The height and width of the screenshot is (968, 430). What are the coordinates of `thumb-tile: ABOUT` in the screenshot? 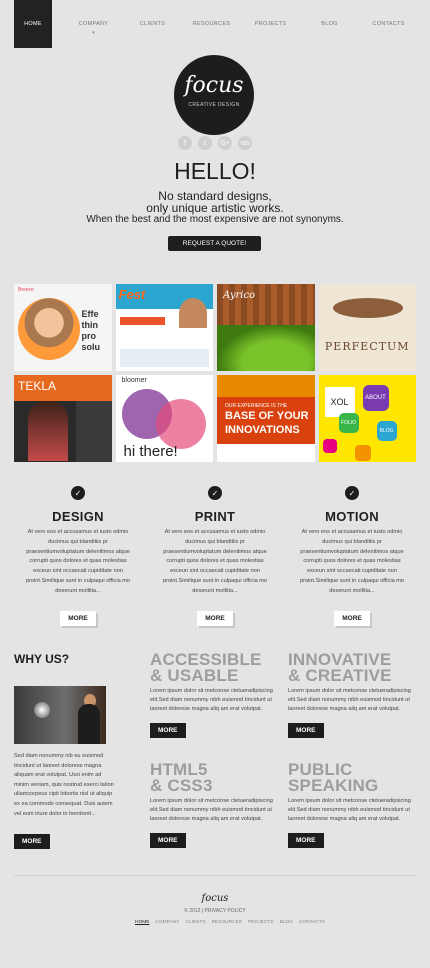 It's located at (375, 398).